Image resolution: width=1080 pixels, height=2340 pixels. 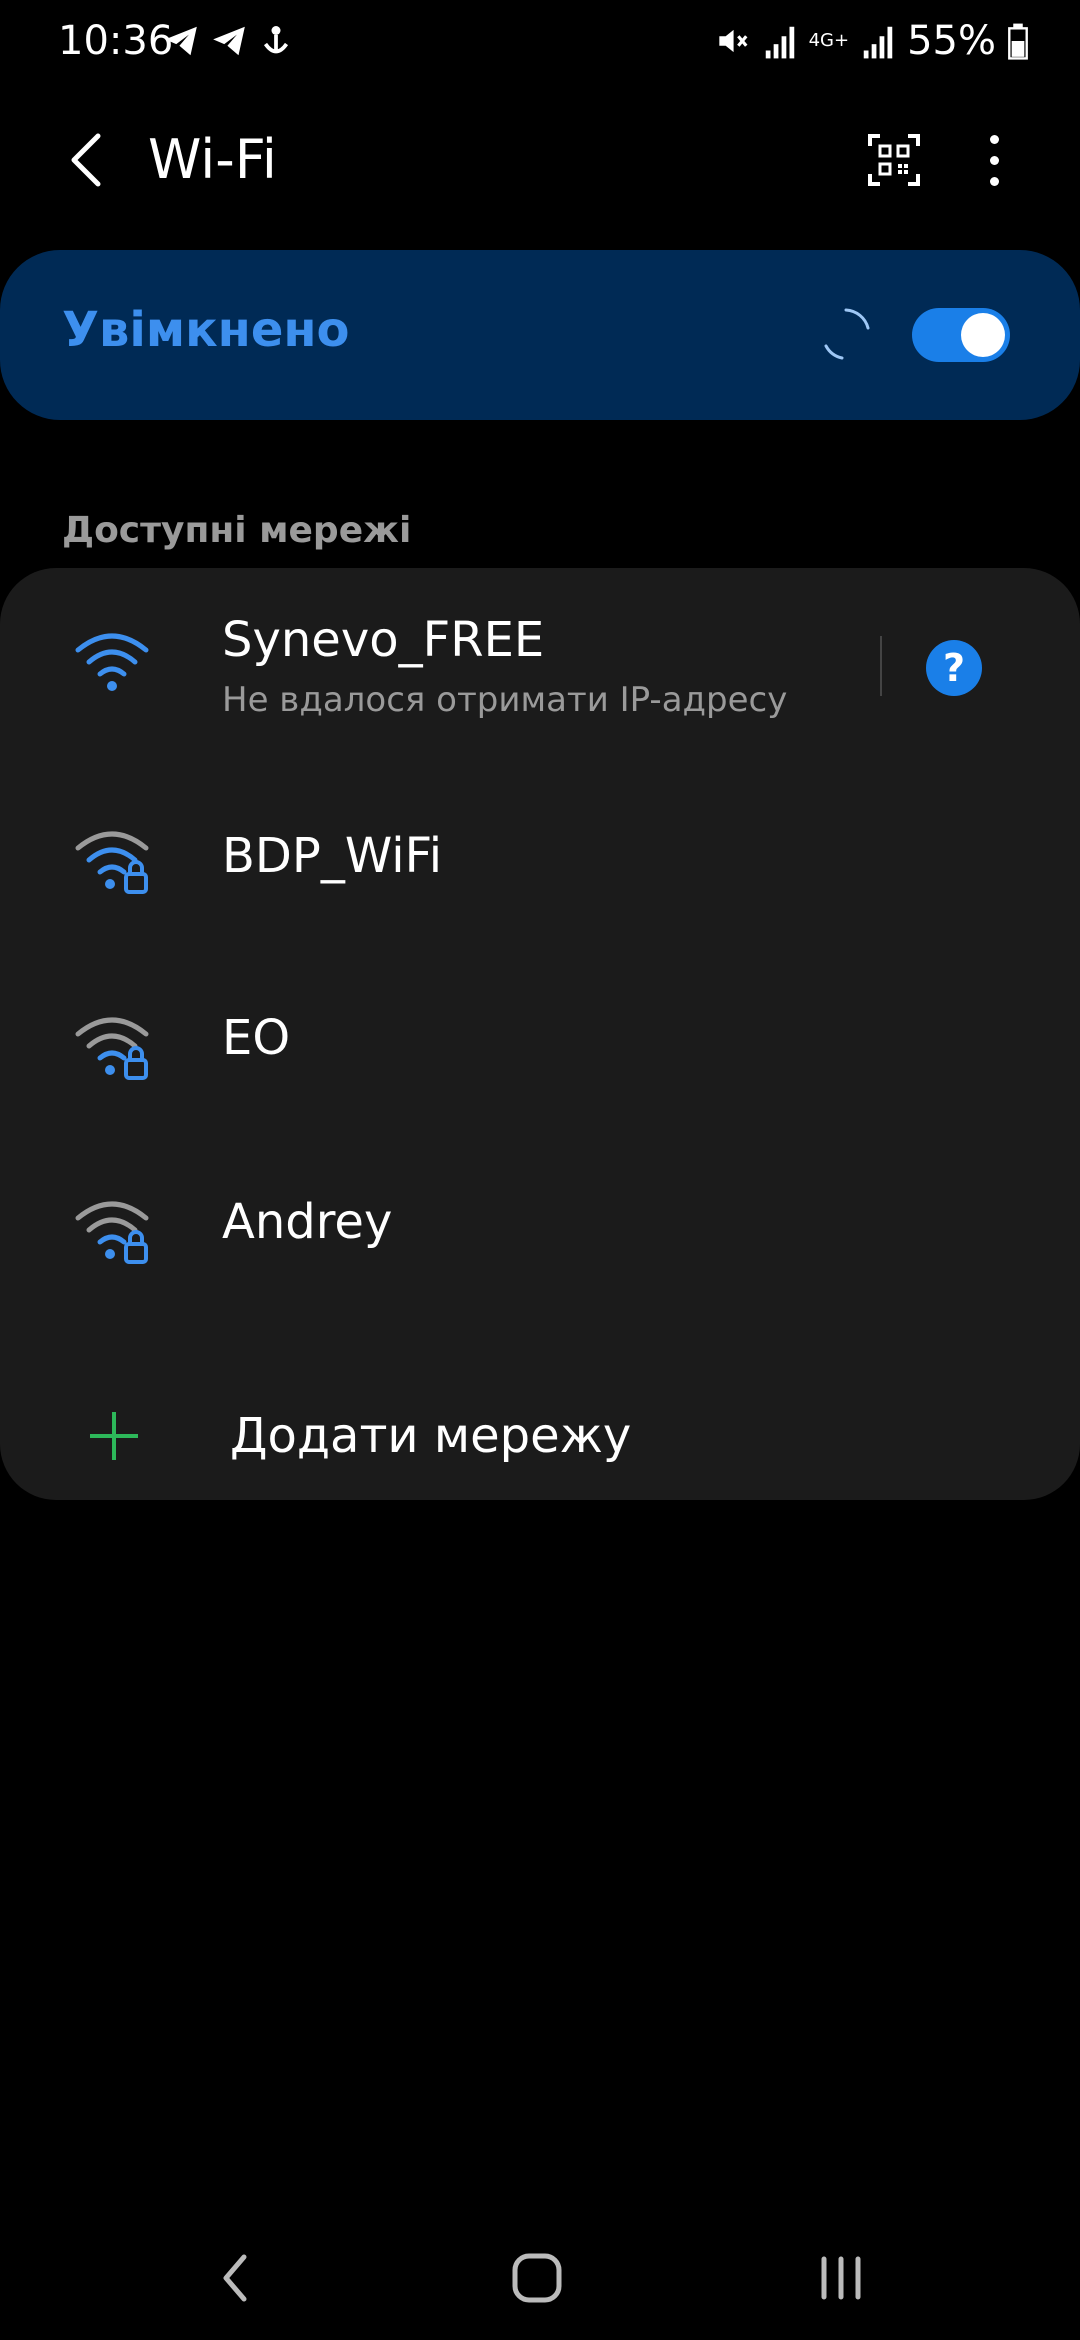 I want to click on section-header-available: Доступні мережі, so click(x=237, y=530).